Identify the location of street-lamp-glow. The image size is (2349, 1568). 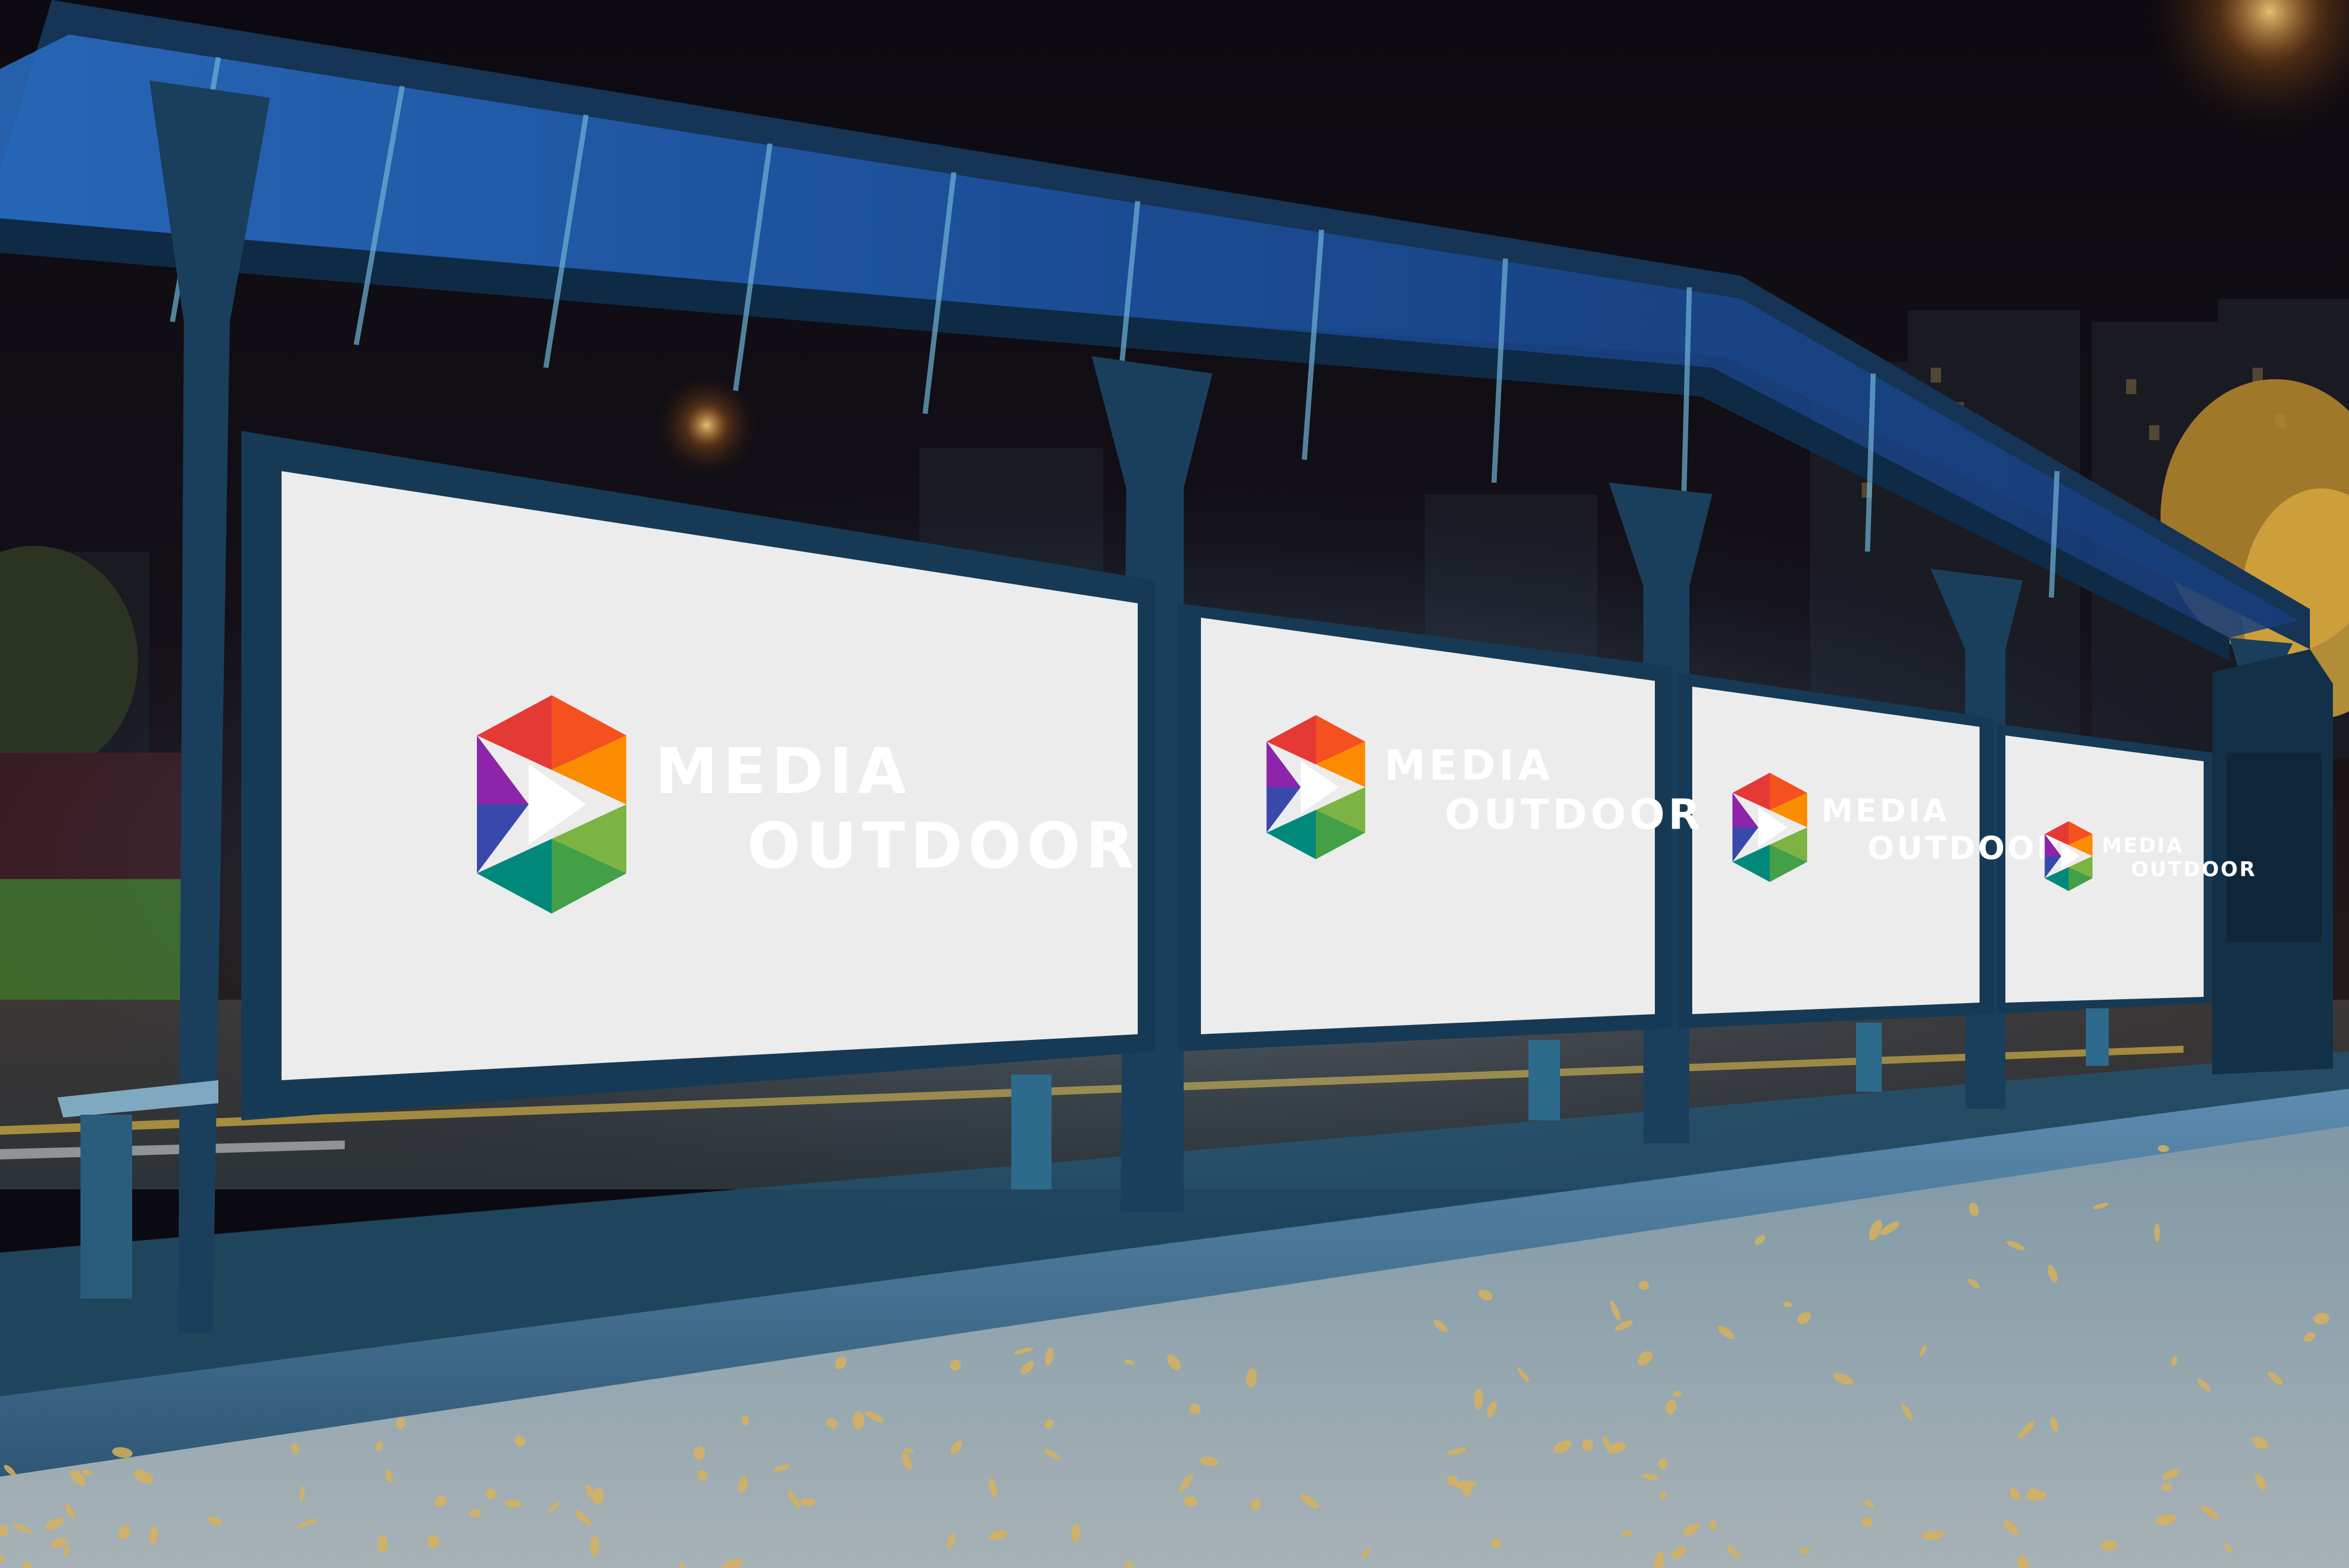
(706, 425).